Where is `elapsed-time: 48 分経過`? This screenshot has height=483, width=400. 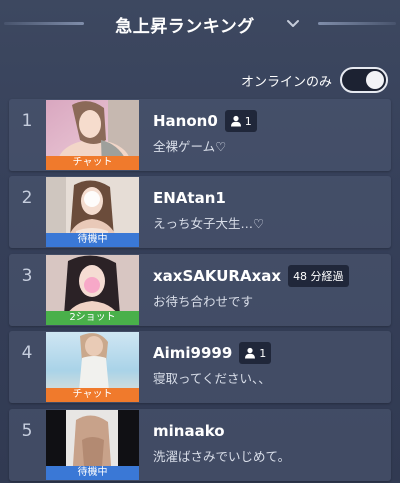 elapsed-time: 48 分経過 is located at coordinates (318, 276).